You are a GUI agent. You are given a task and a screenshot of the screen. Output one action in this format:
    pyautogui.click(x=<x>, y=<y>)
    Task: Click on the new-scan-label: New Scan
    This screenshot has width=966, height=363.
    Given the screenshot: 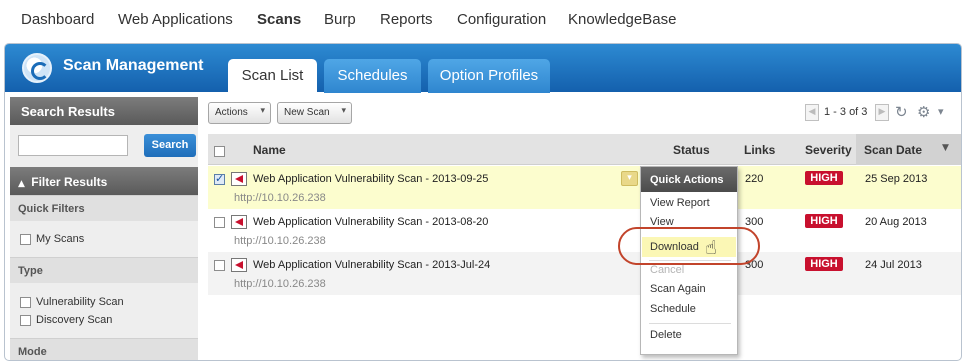 What is the action you would take?
    pyautogui.click(x=307, y=112)
    